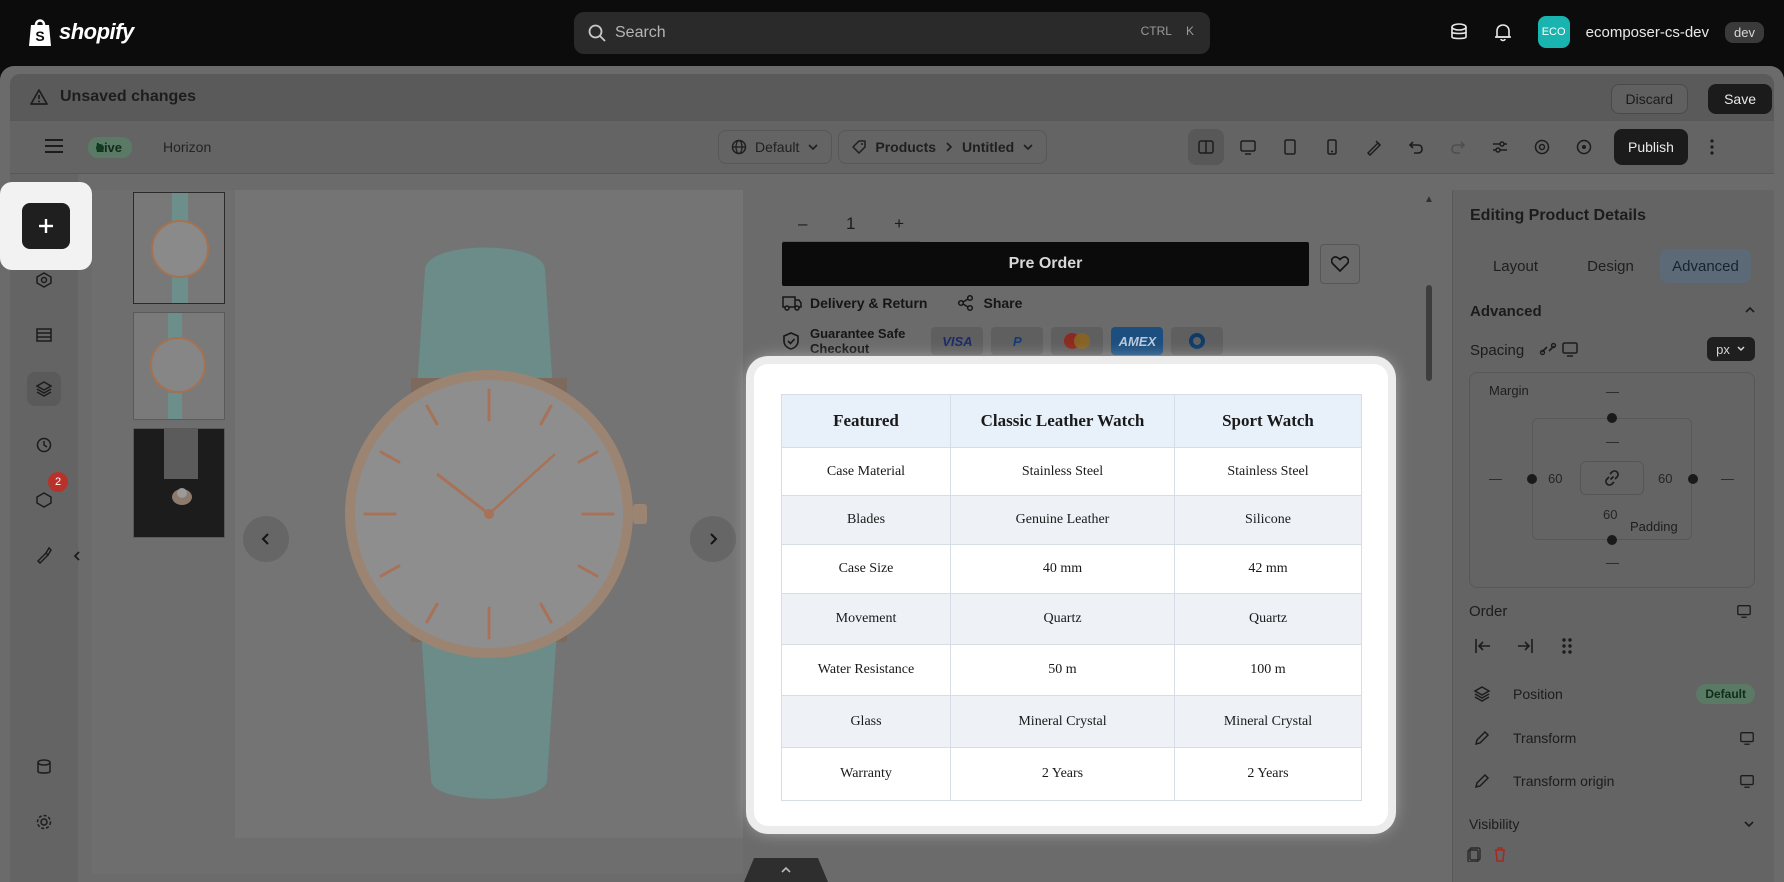  I want to click on bottom-drawer-toggle, so click(786, 870).